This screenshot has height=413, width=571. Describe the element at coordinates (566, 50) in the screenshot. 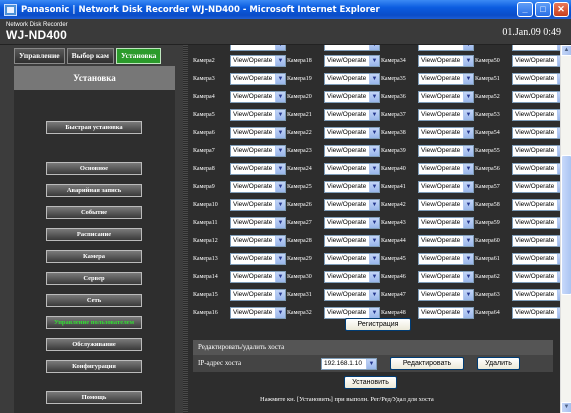

I see `scroll-up-arrow-icon: ▲` at that location.